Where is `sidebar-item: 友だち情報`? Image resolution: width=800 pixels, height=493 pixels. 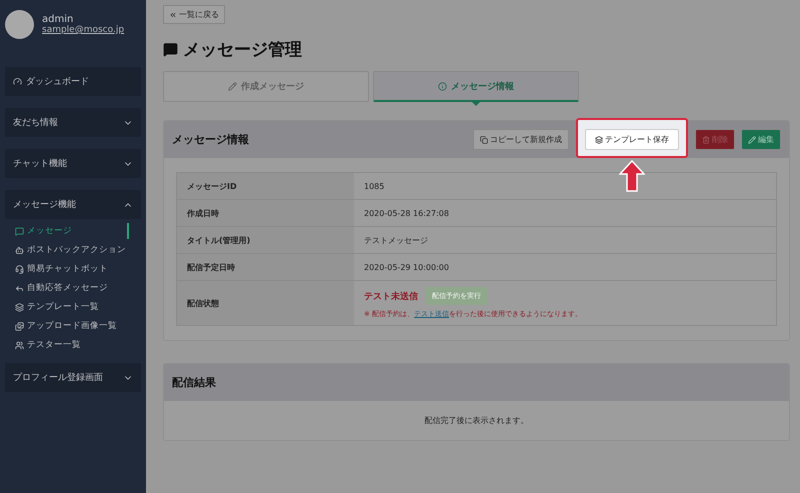 sidebar-item: 友だち情報 is located at coordinates (73, 122).